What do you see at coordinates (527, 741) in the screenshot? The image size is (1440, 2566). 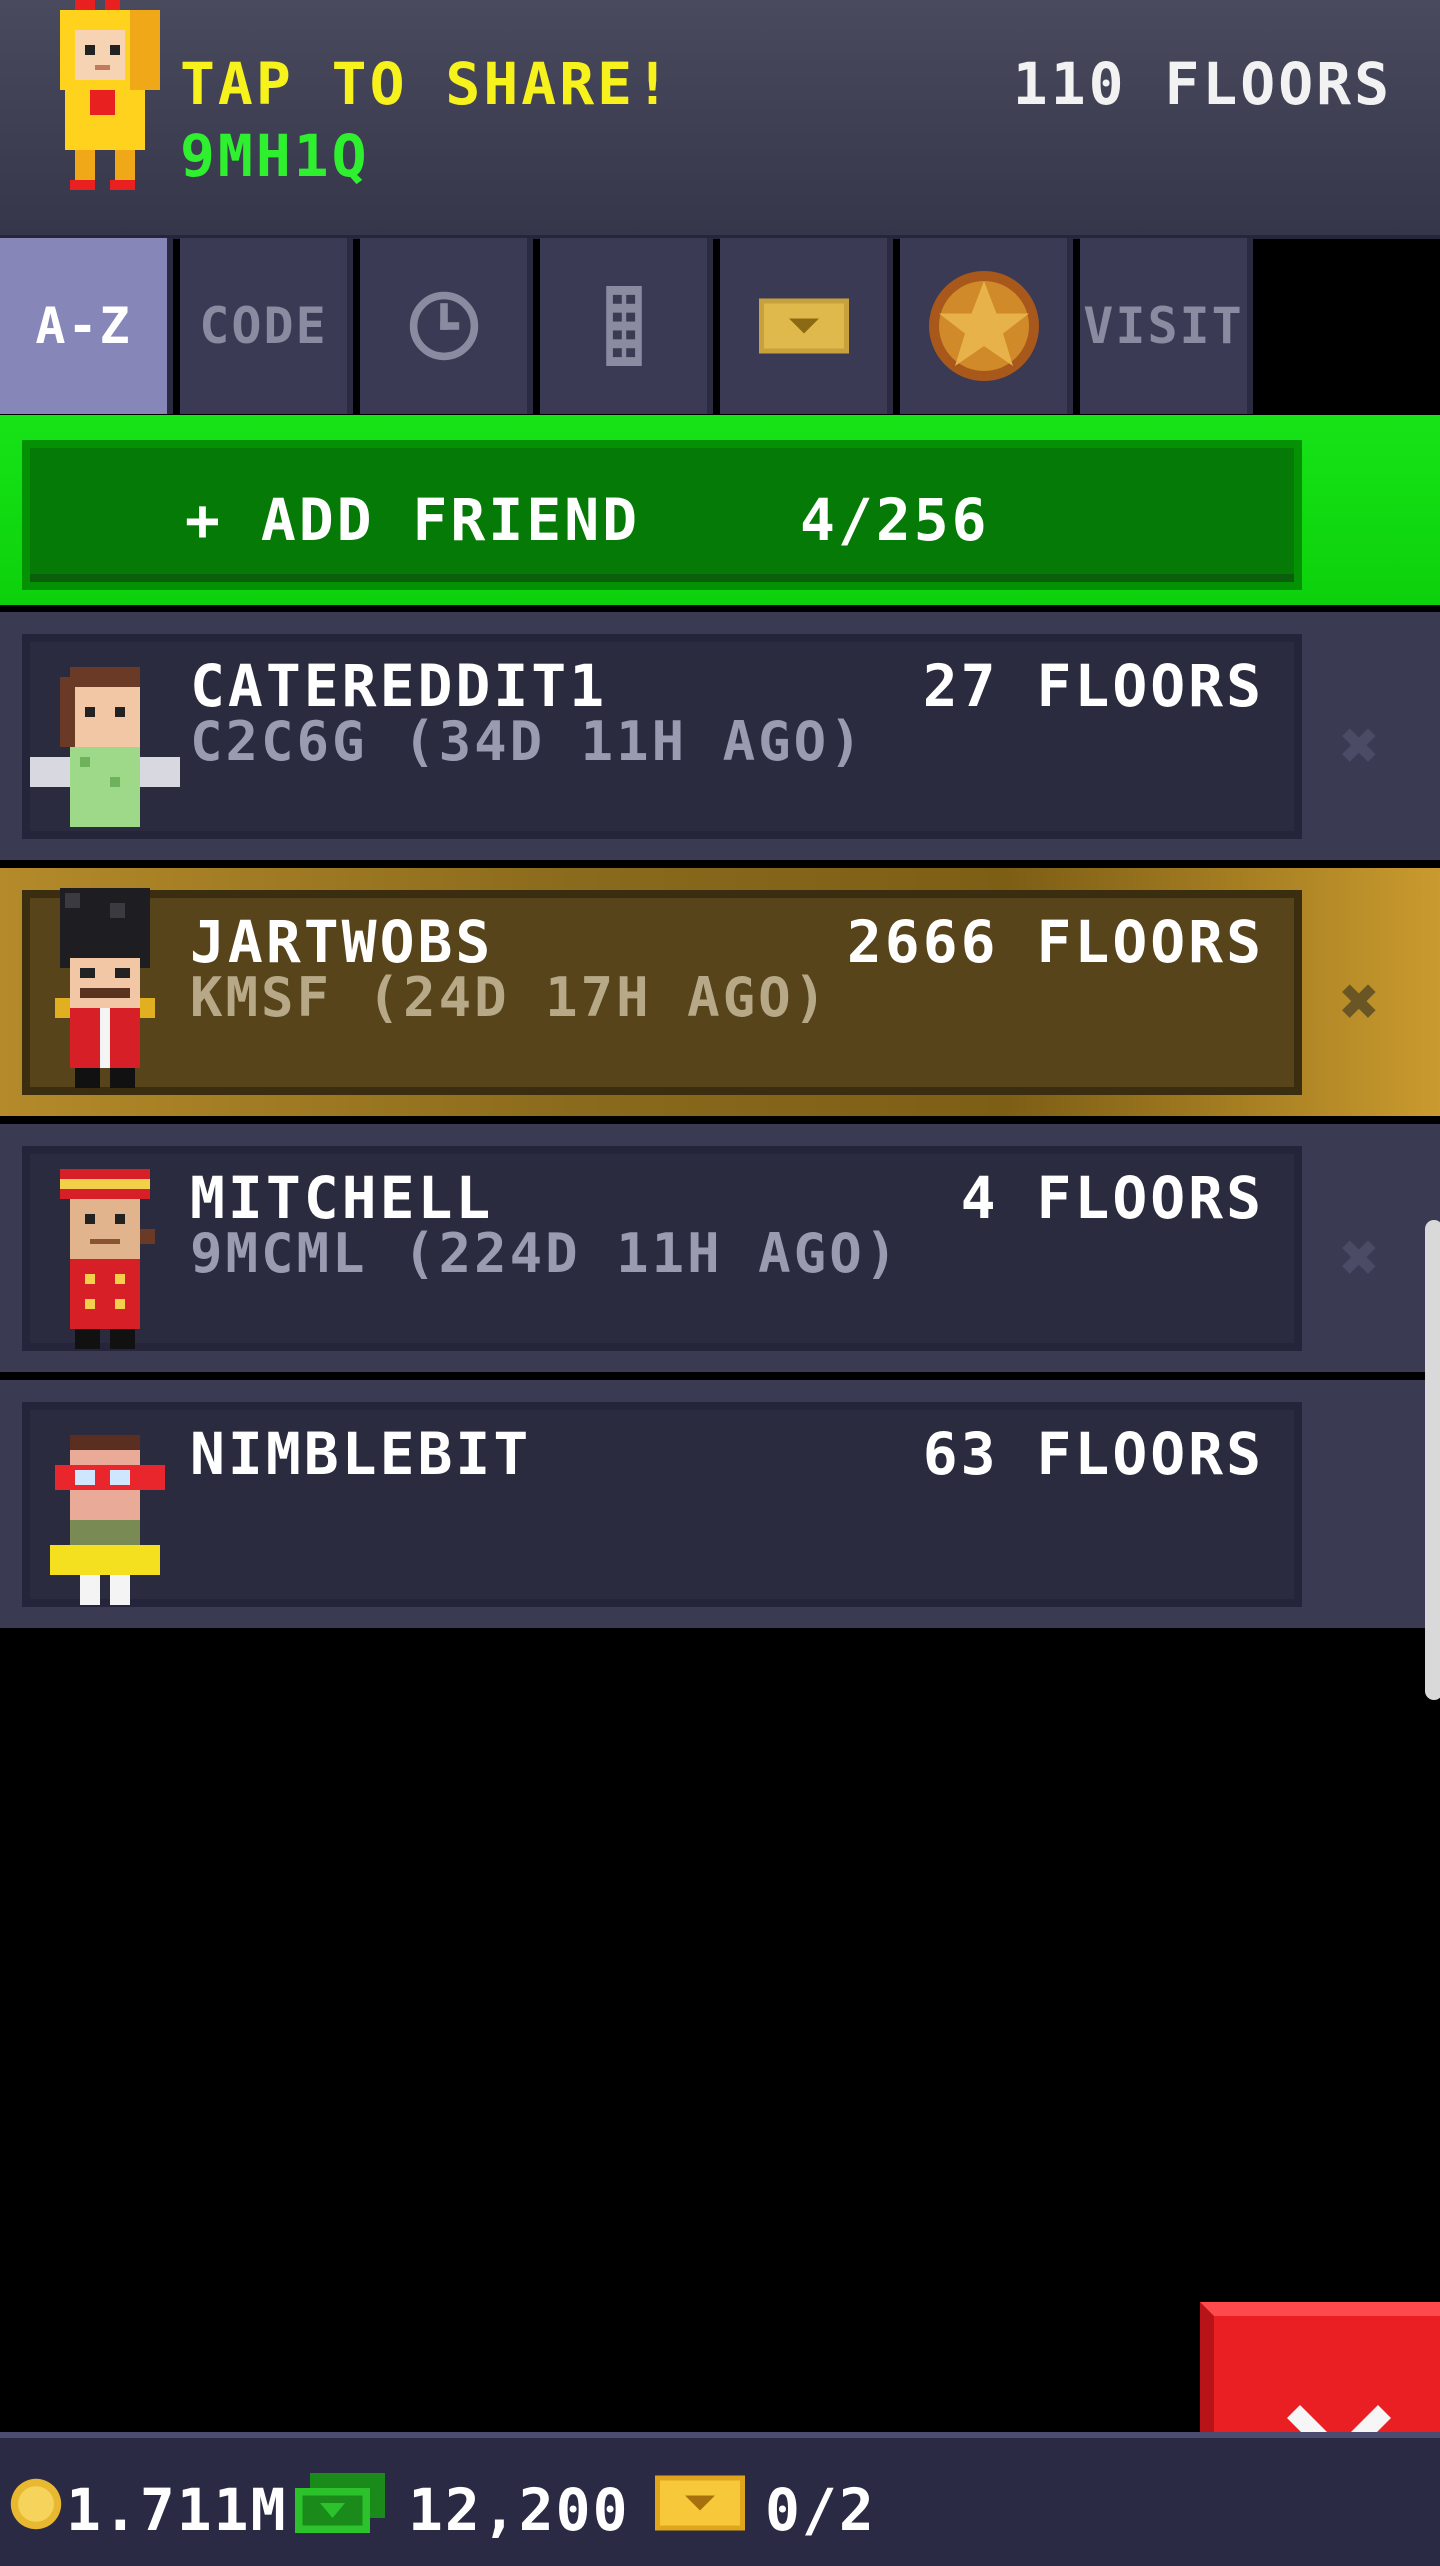 I see `friend-code-time: C2C6G (34D 11H AGO)` at bounding box center [527, 741].